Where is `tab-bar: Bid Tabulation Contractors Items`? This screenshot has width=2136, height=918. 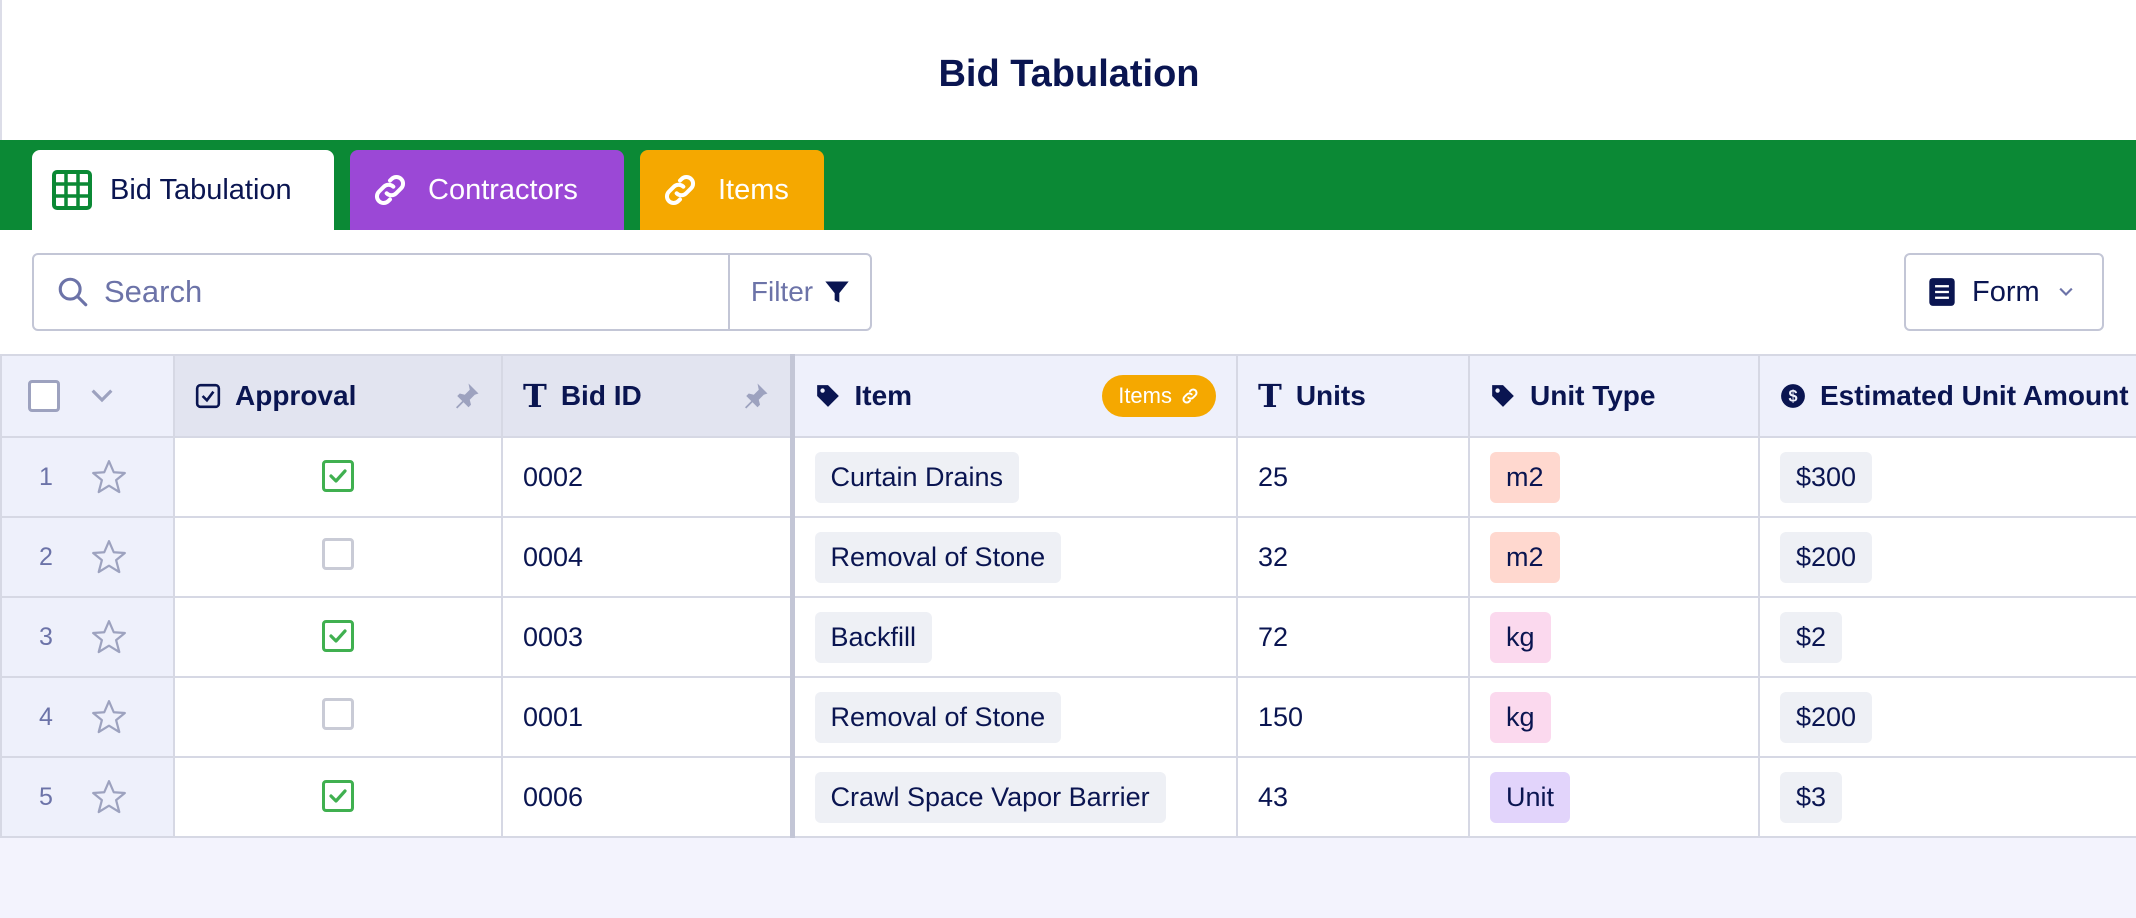
tab-bar: Bid Tabulation Contractors Items is located at coordinates (1068, 185).